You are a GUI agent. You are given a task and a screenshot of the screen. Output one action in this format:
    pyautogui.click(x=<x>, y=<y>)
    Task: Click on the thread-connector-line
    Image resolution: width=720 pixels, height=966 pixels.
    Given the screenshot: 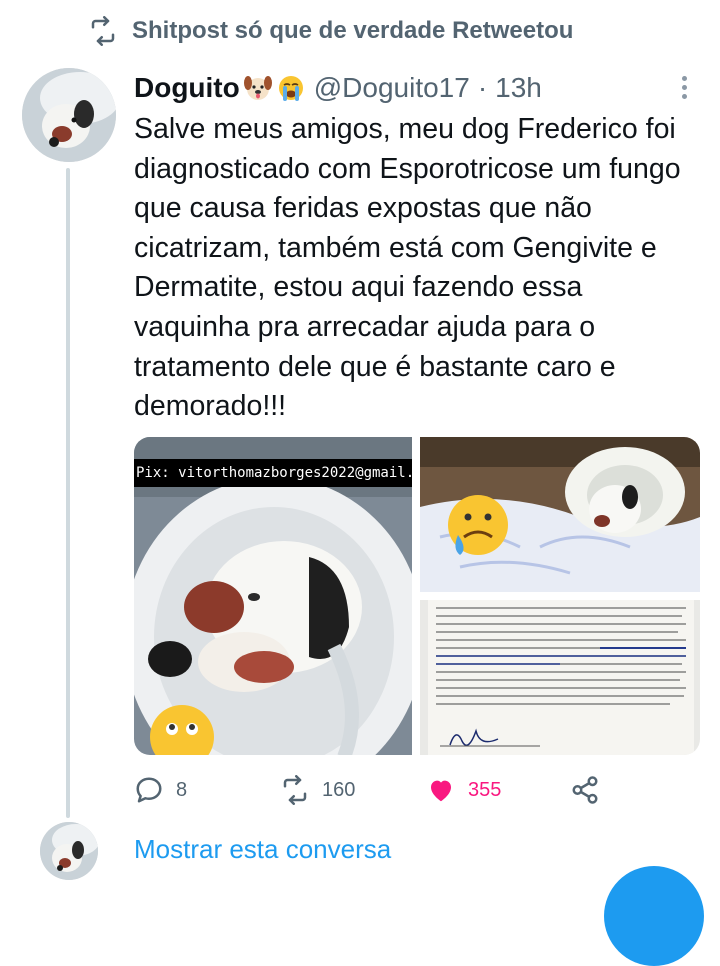 What is the action you would take?
    pyautogui.click(x=68, y=493)
    